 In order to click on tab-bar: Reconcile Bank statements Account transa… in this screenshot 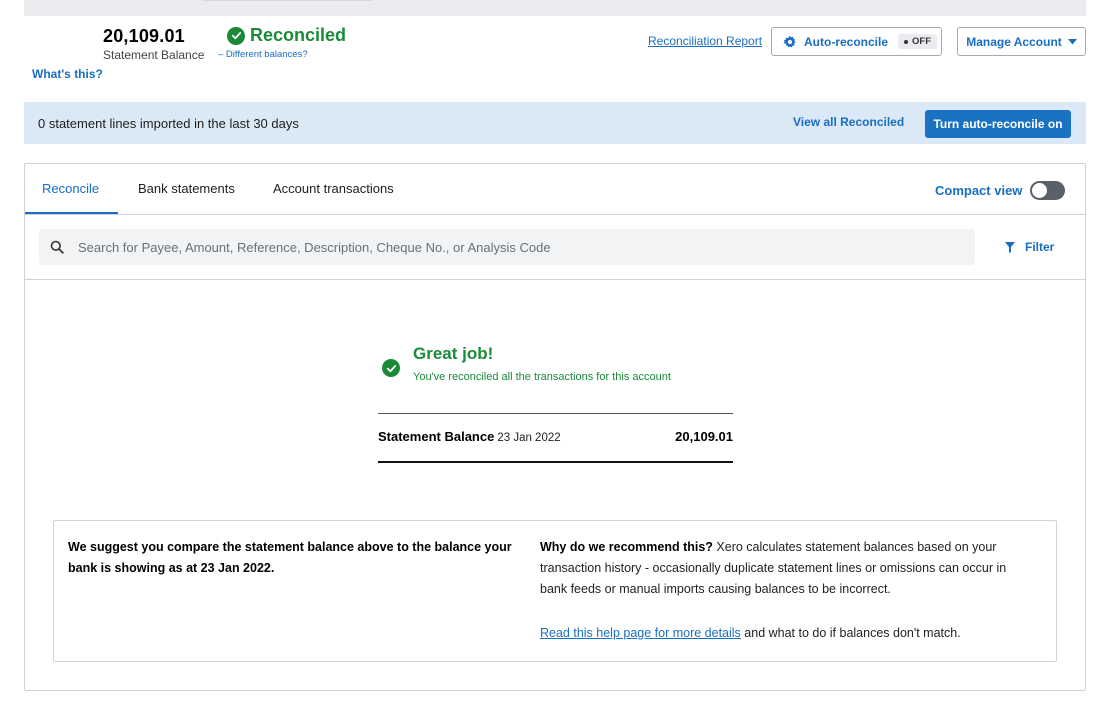, I will do `click(555, 189)`.